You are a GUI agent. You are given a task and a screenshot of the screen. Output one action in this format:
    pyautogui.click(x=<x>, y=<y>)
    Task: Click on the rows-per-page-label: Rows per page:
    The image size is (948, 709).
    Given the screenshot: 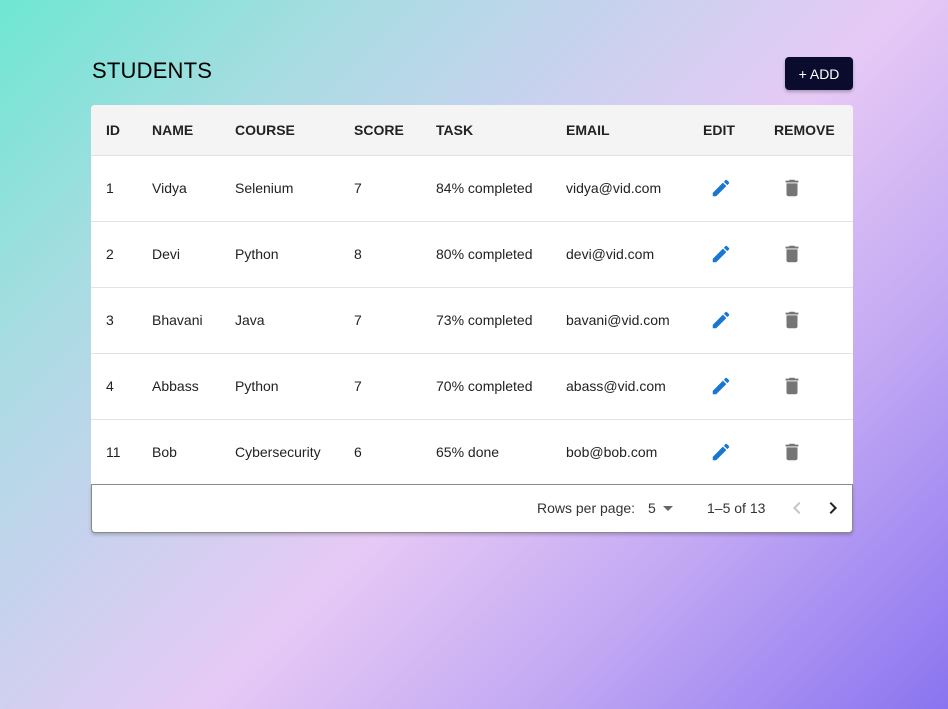 What is the action you would take?
    pyautogui.click(x=586, y=508)
    